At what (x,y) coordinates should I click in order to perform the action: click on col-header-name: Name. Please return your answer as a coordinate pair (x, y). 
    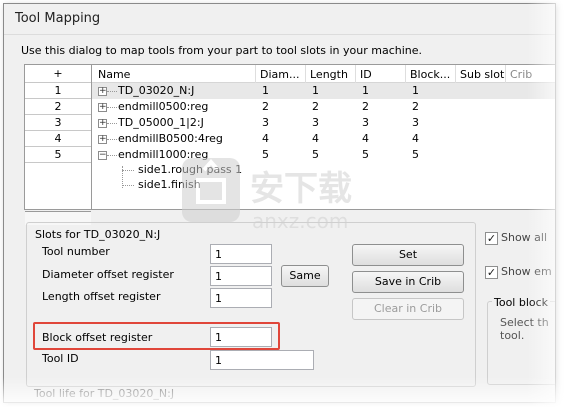
    Looking at the image, I should click on (114, 74).